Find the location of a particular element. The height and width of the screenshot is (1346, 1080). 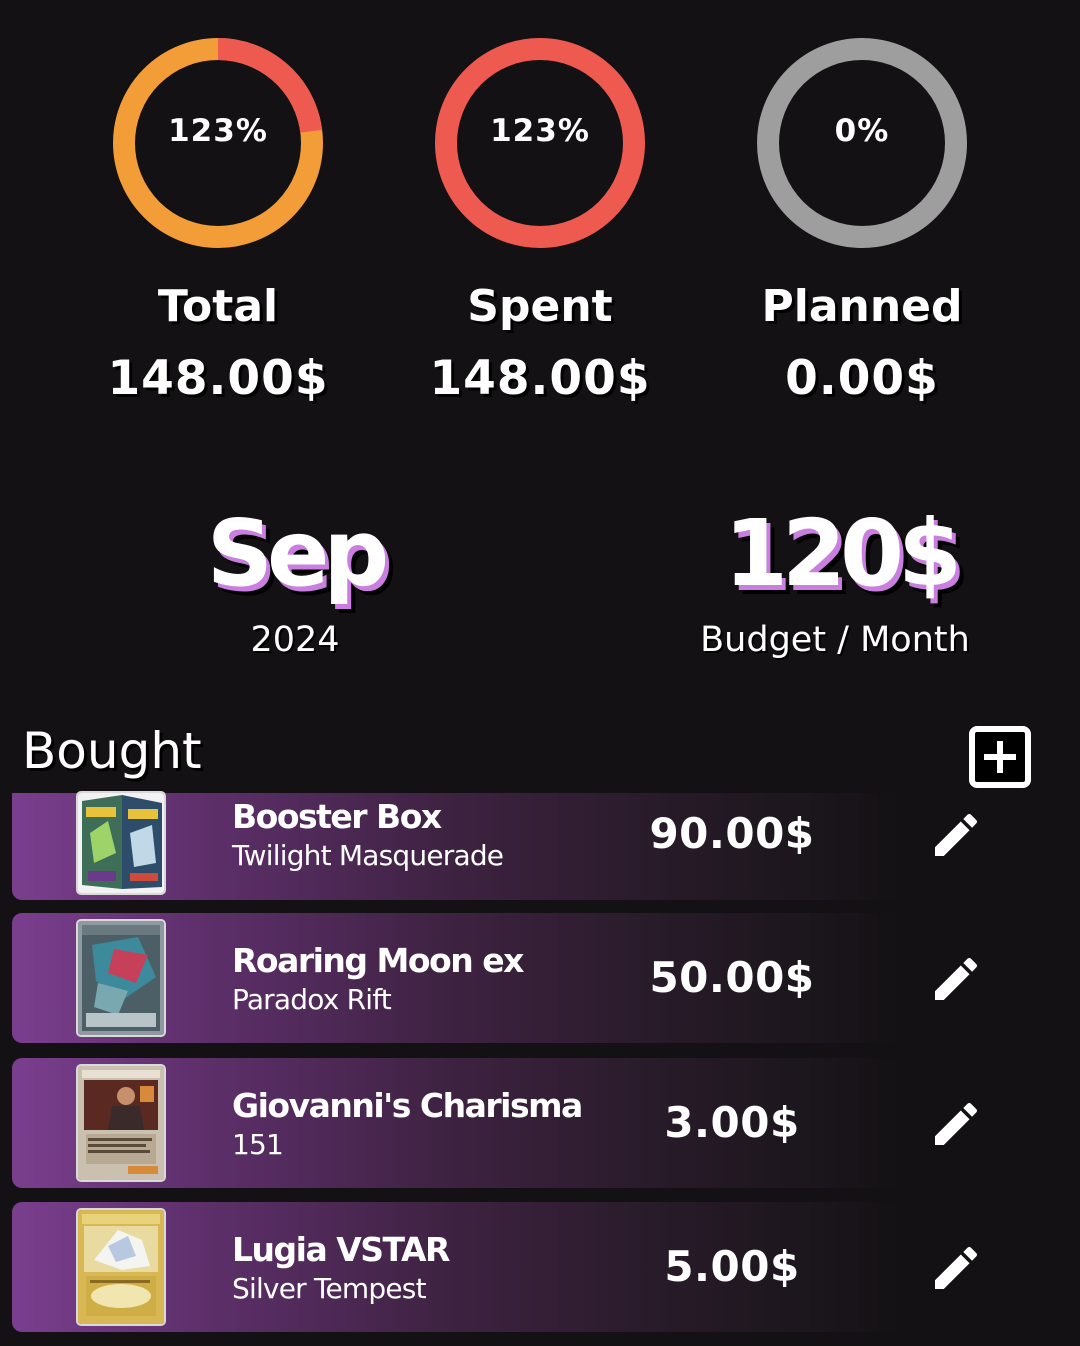

item-set: Silver Tempest is located at coordinates (329, 1288).